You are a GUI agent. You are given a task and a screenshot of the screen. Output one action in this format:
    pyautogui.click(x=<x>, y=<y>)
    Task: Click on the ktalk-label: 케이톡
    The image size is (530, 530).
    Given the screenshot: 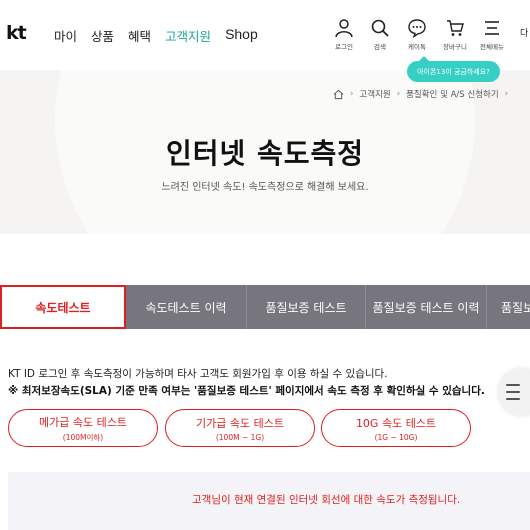 What is the action you would take?
    pyautogui.click(x=417, y=47)
    